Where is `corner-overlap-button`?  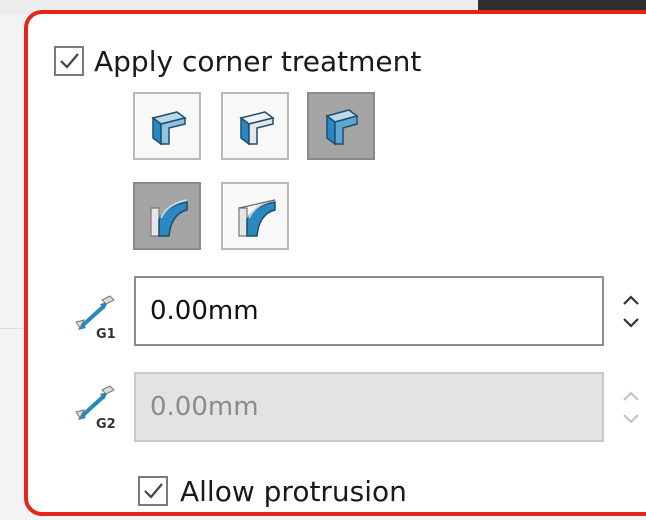
corner-overlap-button is located at coordinates (167, 126).